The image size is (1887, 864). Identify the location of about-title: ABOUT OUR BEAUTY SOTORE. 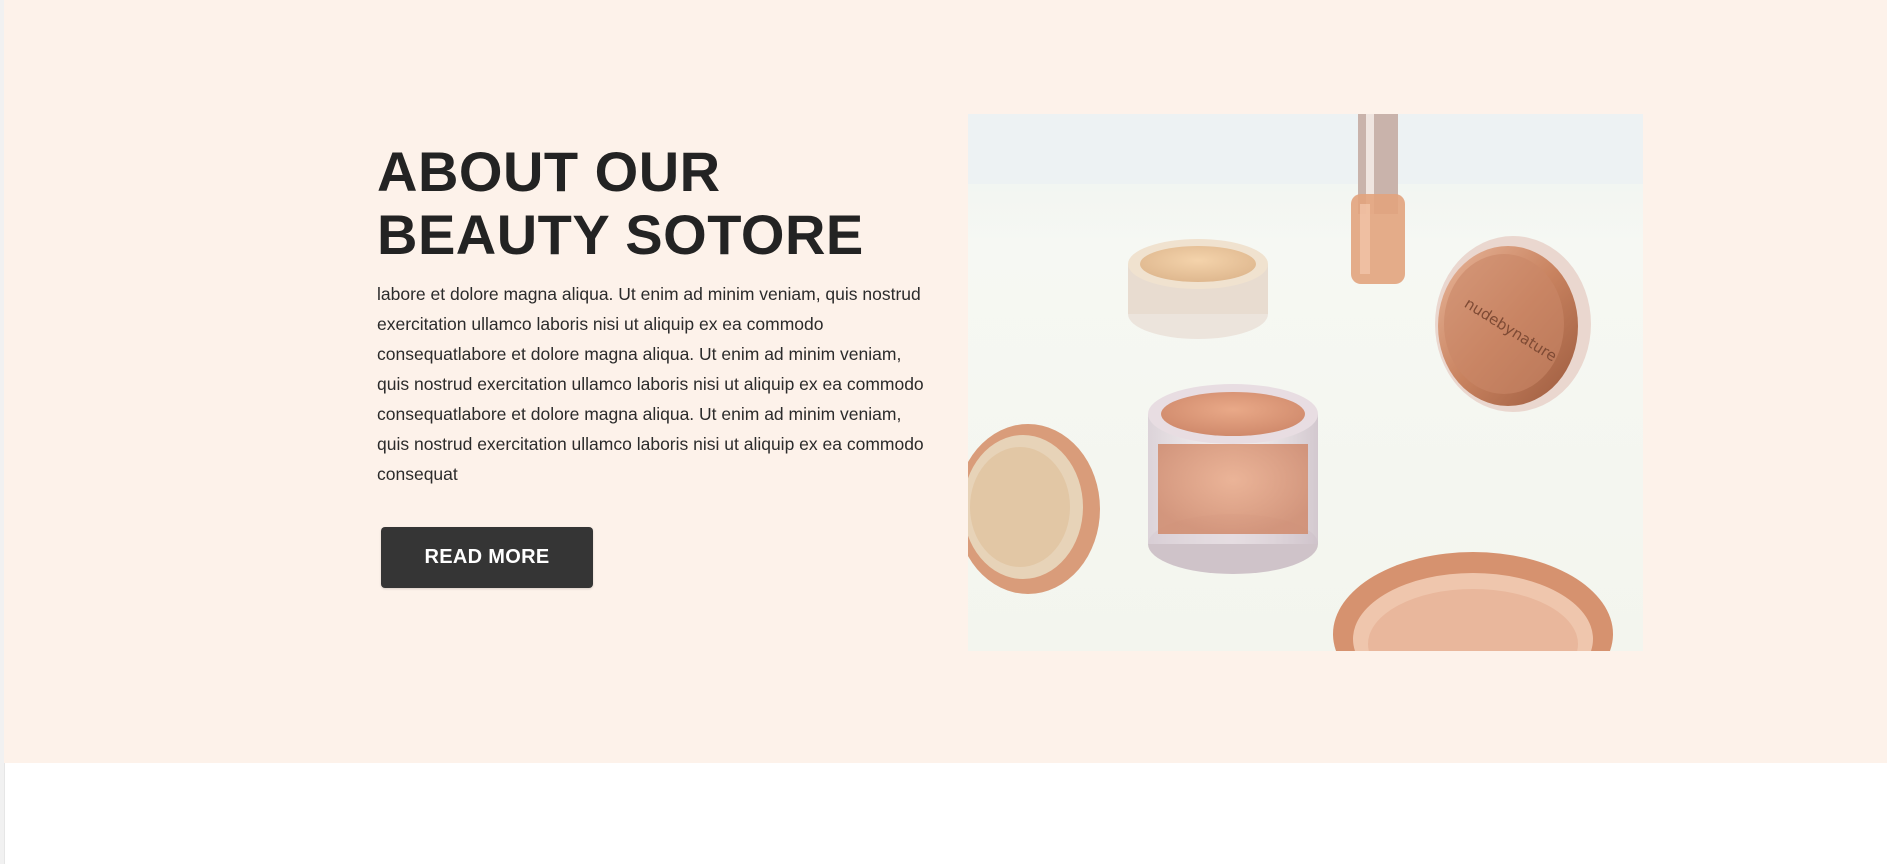
(657, 203).